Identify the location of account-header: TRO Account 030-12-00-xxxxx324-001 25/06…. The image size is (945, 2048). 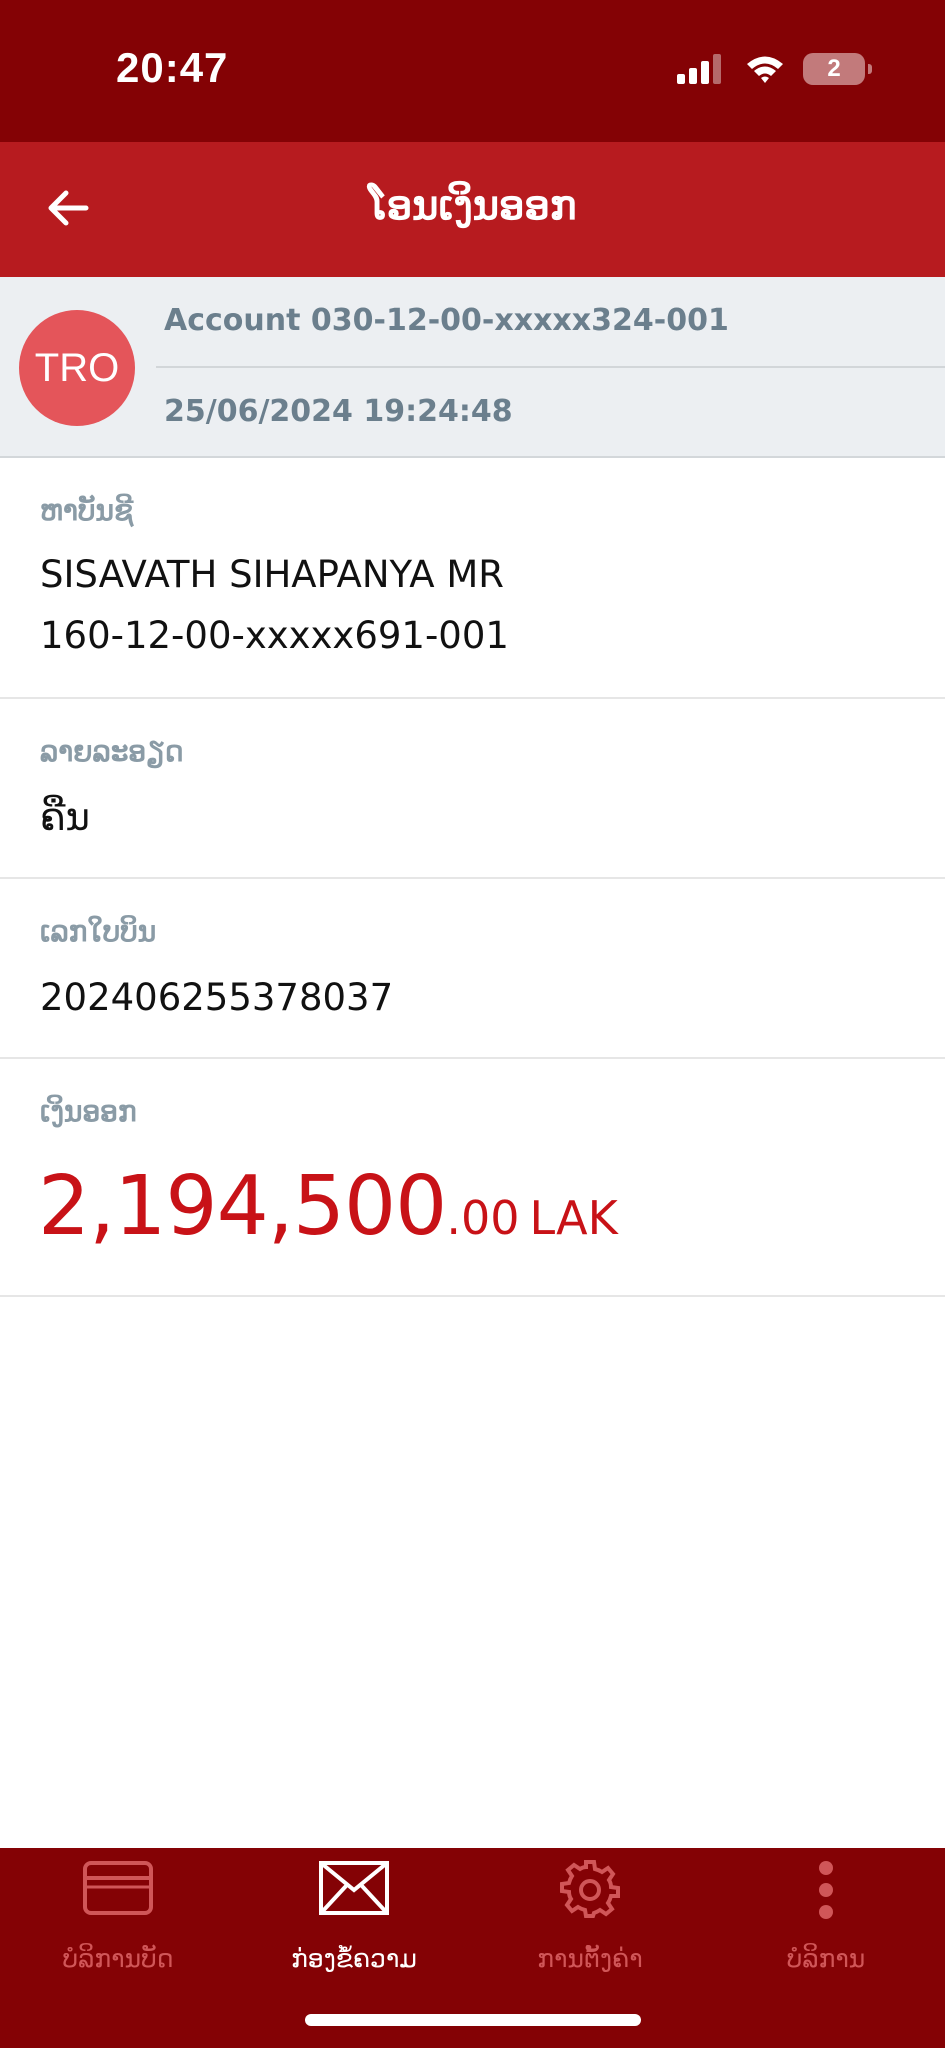
(472, 367).